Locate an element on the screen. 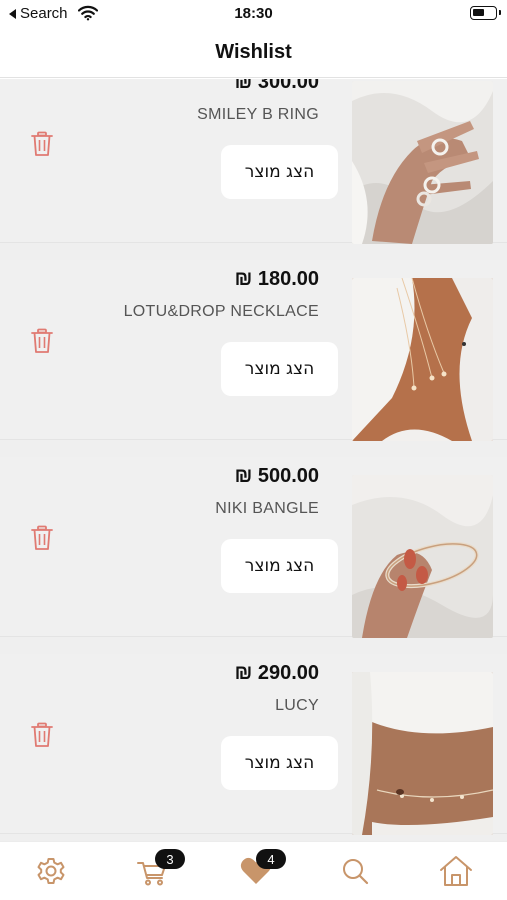 The height and width of the screenshot is (900, 507). search-icon is located at coordinates (356, 872).